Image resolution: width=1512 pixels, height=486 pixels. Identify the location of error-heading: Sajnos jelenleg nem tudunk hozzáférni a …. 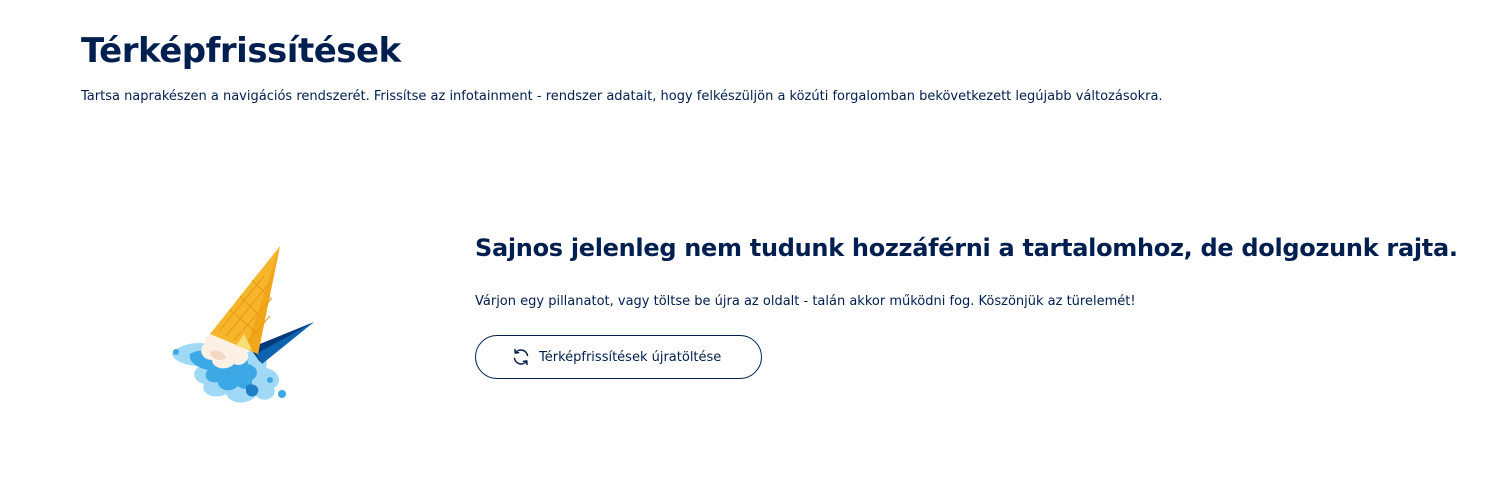
(966, 248).